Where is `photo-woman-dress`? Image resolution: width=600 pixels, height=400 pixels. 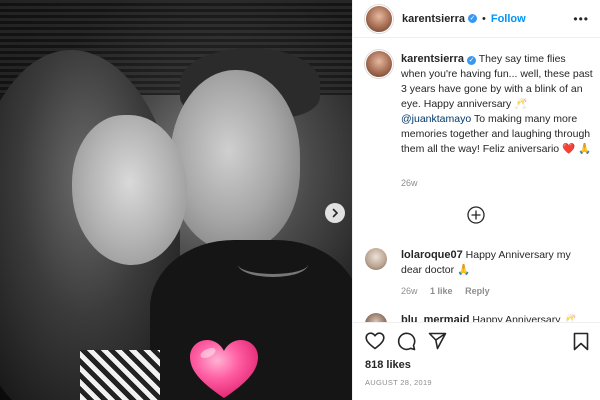 photo-woman-dress is located at coordinates (120, 375).